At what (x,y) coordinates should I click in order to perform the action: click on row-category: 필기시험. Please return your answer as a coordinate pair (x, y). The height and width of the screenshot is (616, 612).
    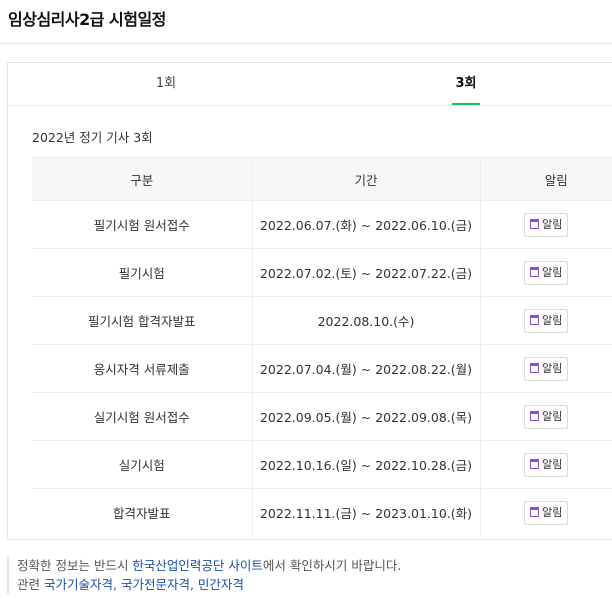
    Looking at the image, I should click on (142, 272).